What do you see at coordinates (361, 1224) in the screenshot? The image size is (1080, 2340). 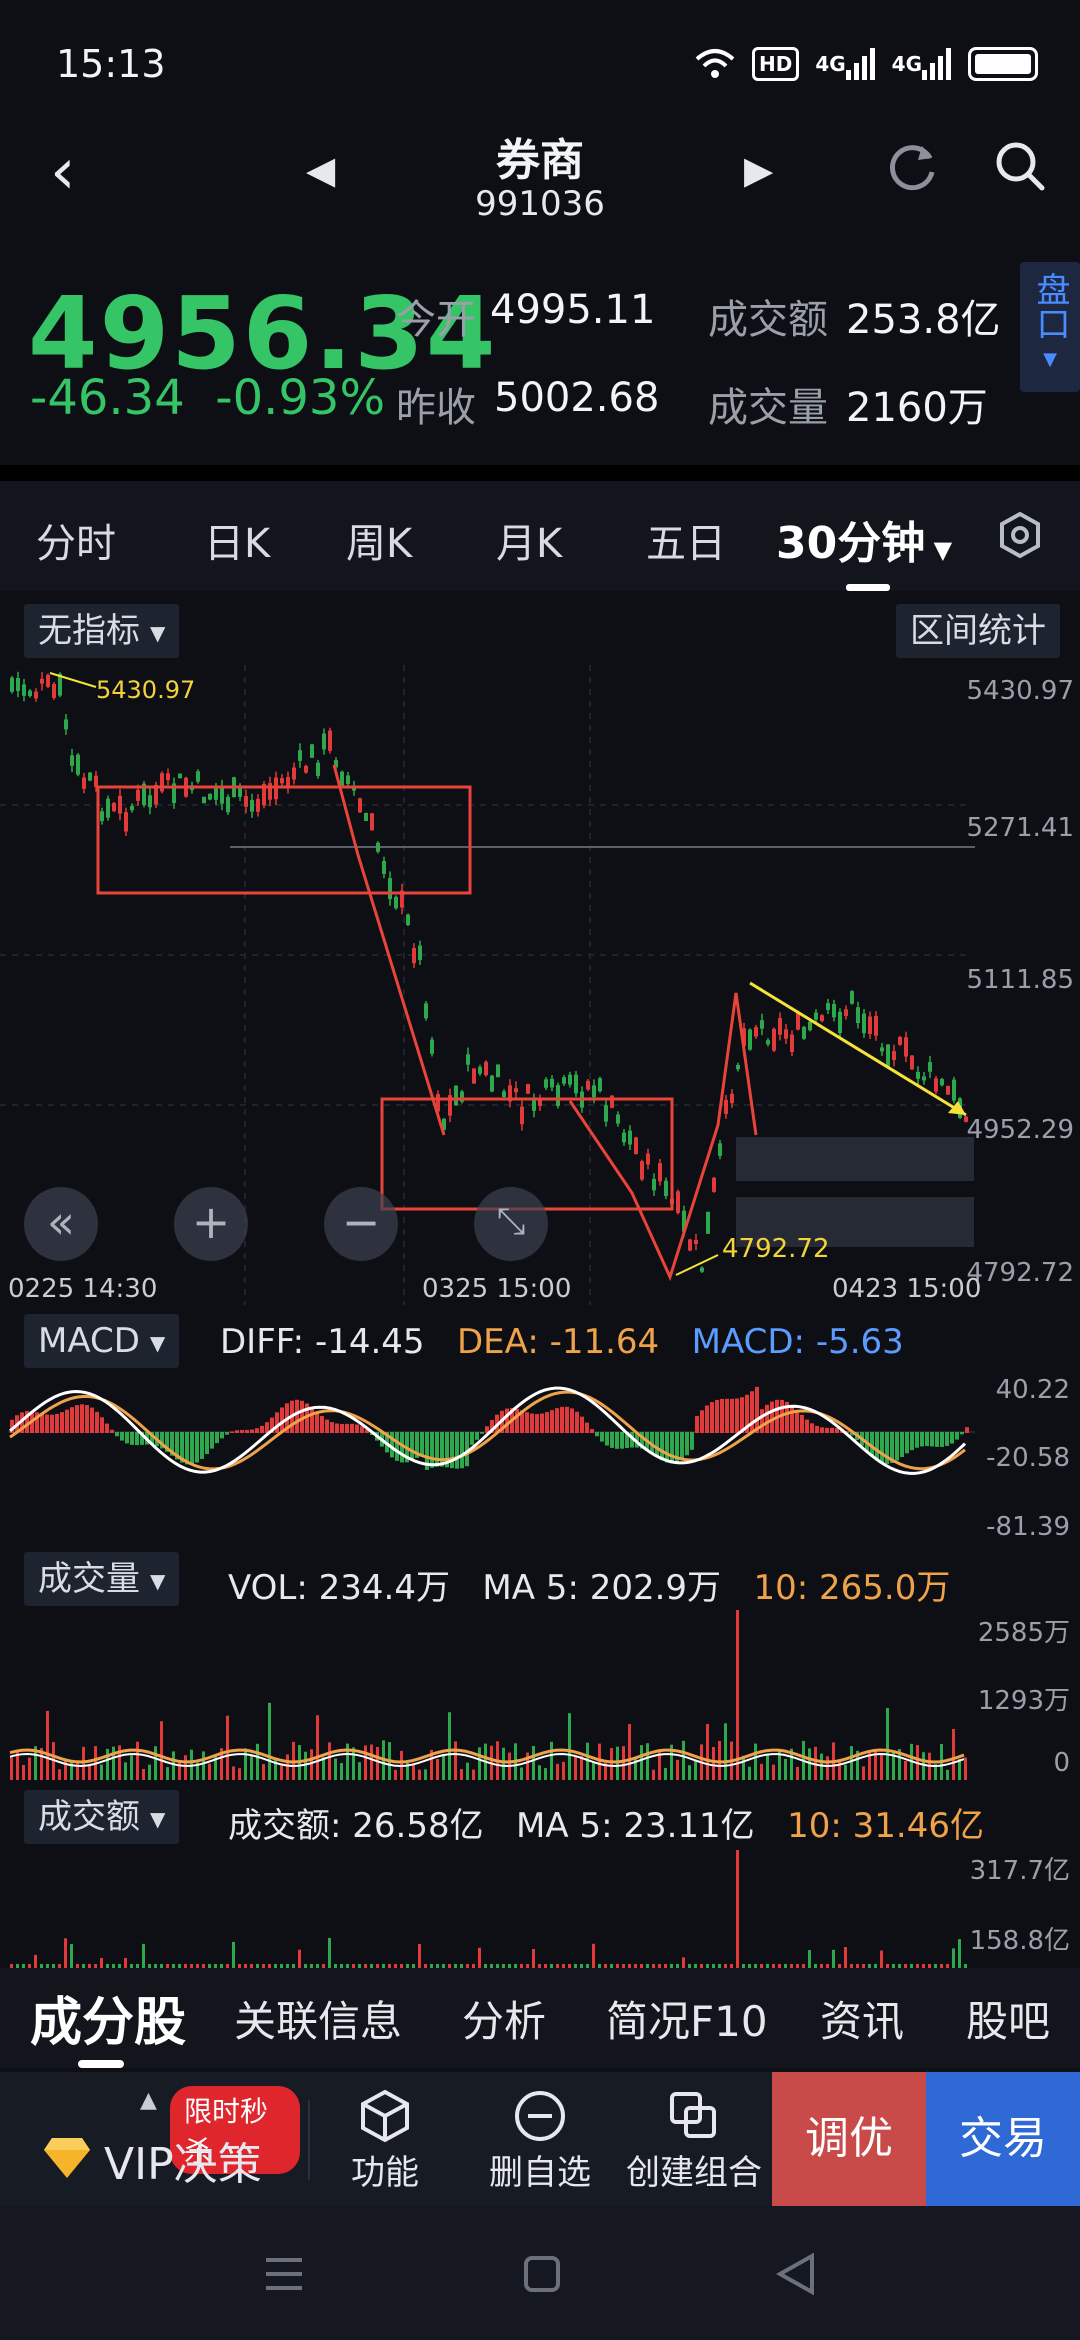 I see `zoom-out-button: −` at bounding box center [361, 1224].